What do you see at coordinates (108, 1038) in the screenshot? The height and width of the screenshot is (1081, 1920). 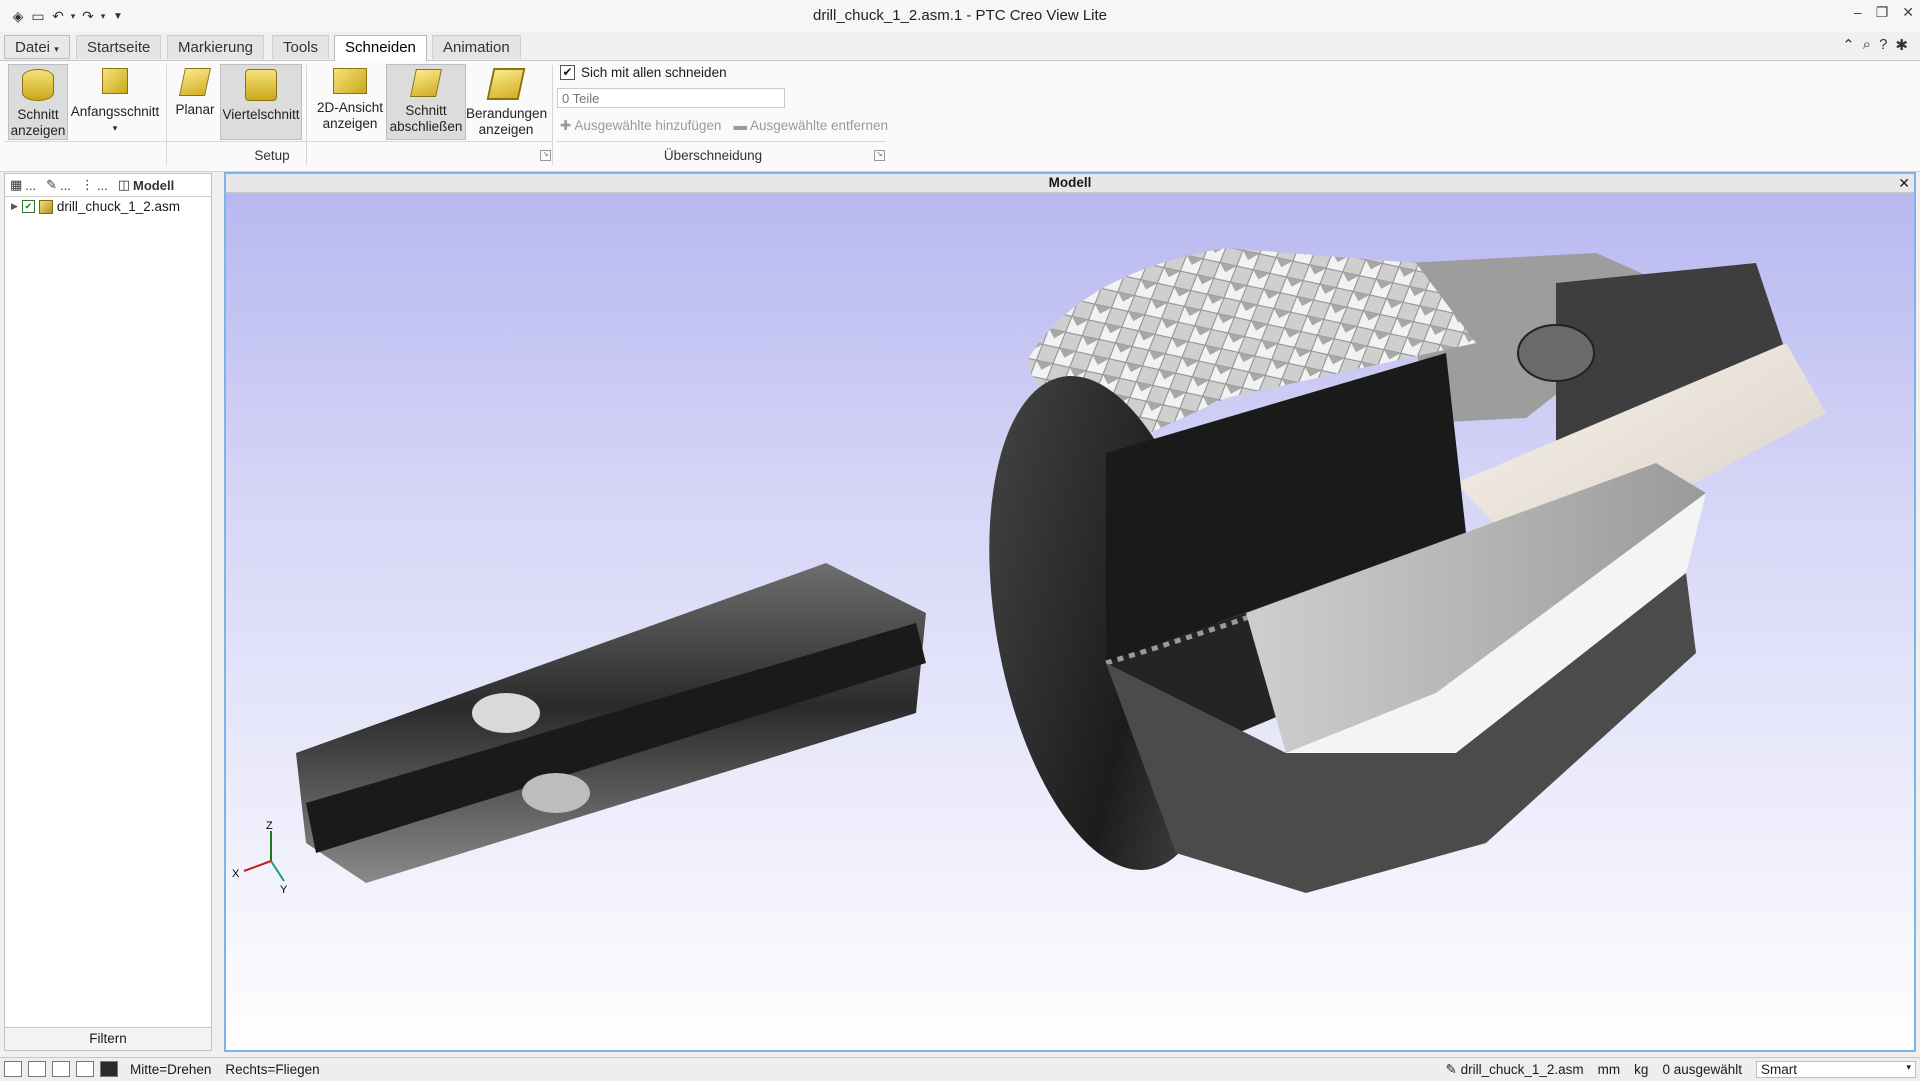 I see `filter-button: Filtern` at bounding box center [108, 1038].